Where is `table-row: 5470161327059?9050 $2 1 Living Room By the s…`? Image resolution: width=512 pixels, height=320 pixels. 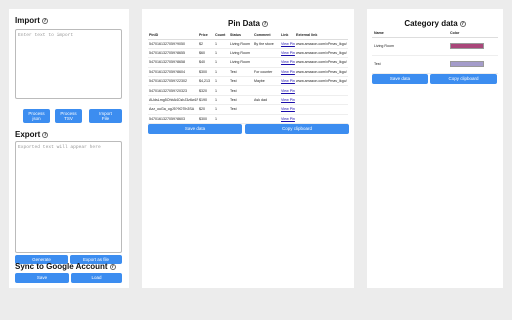
table-row: 5470161327059?9050 $2 1 Living Room By the s… is located at coordinates (248, 44).